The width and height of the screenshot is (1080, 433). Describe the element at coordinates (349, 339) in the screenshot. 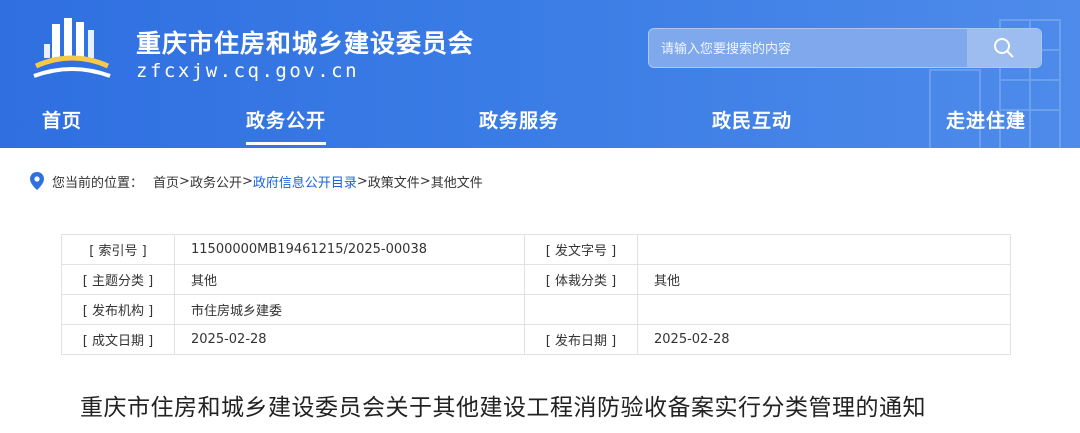

I see `value-written-date: 2025-02-28` at that location.